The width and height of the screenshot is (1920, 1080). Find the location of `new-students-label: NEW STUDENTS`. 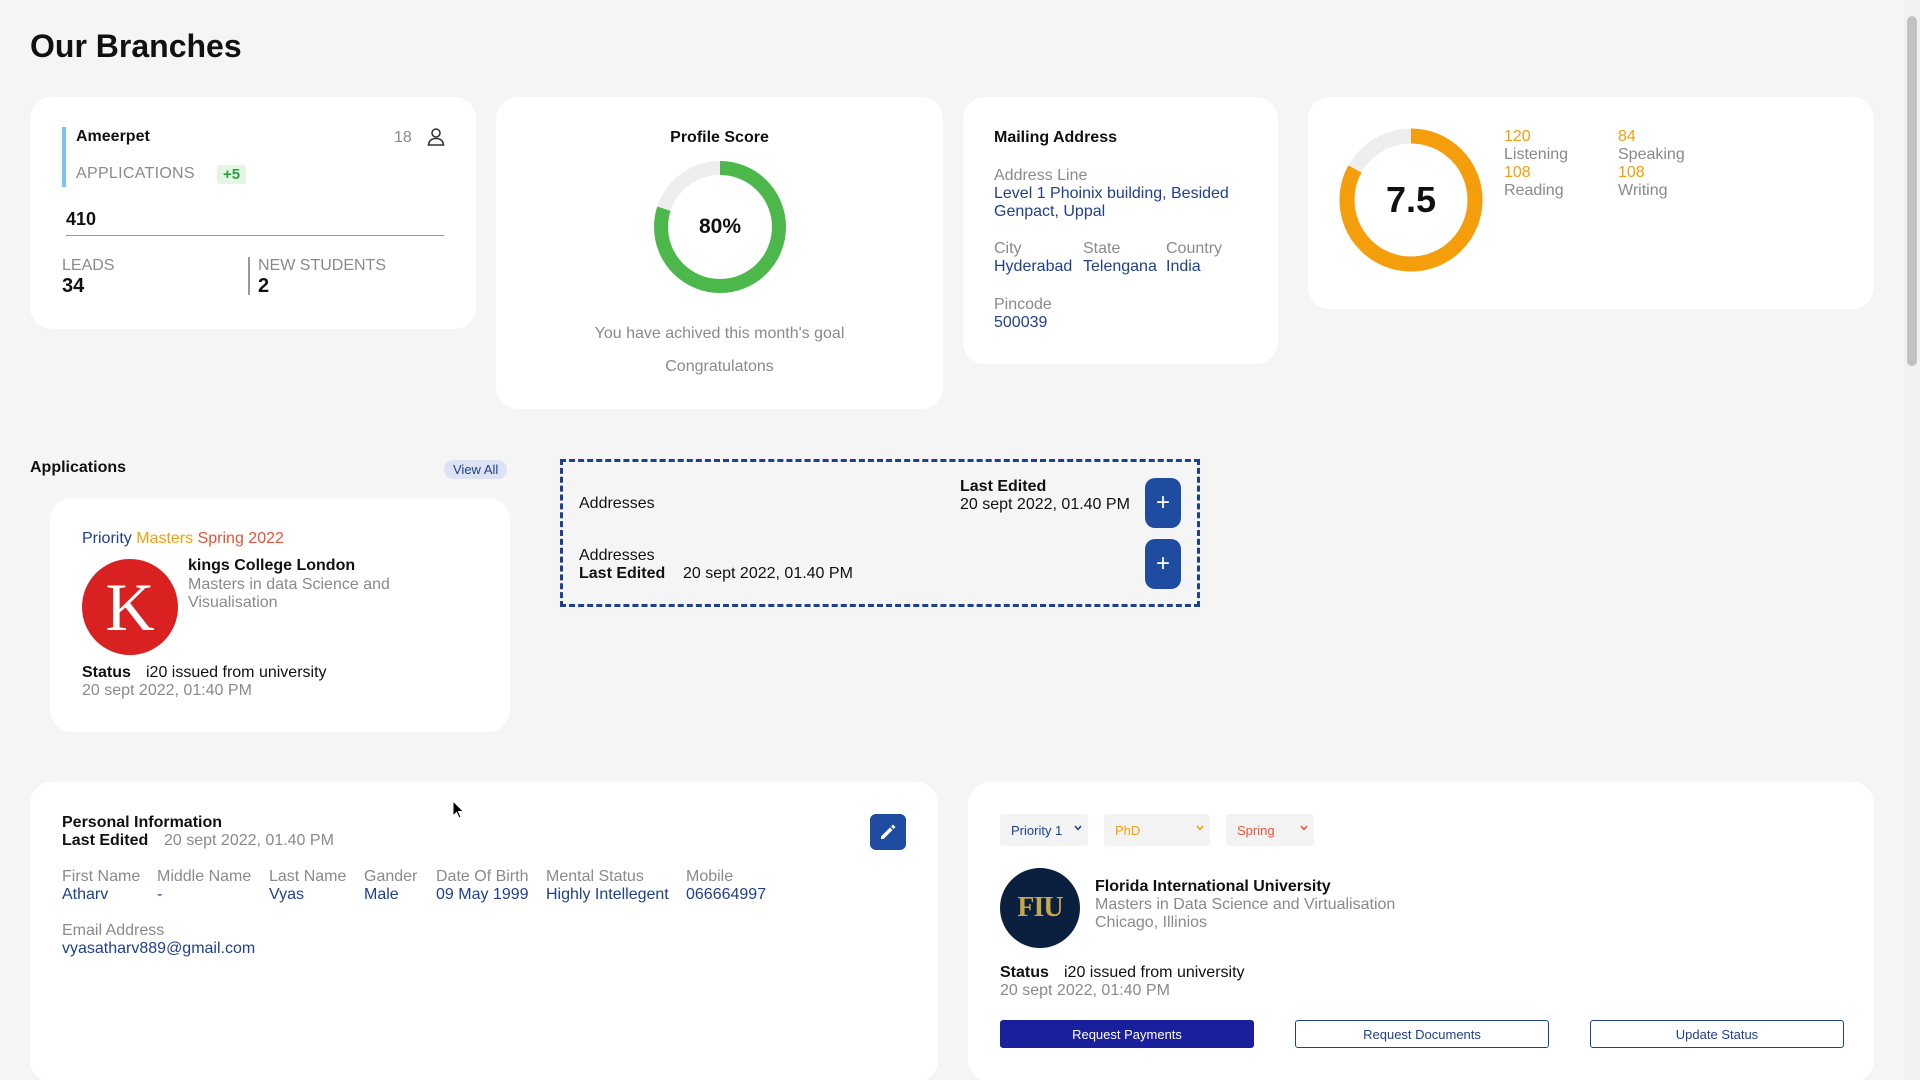

new-students-label: NEW STUDENTS is located at coordinates (322, 265).